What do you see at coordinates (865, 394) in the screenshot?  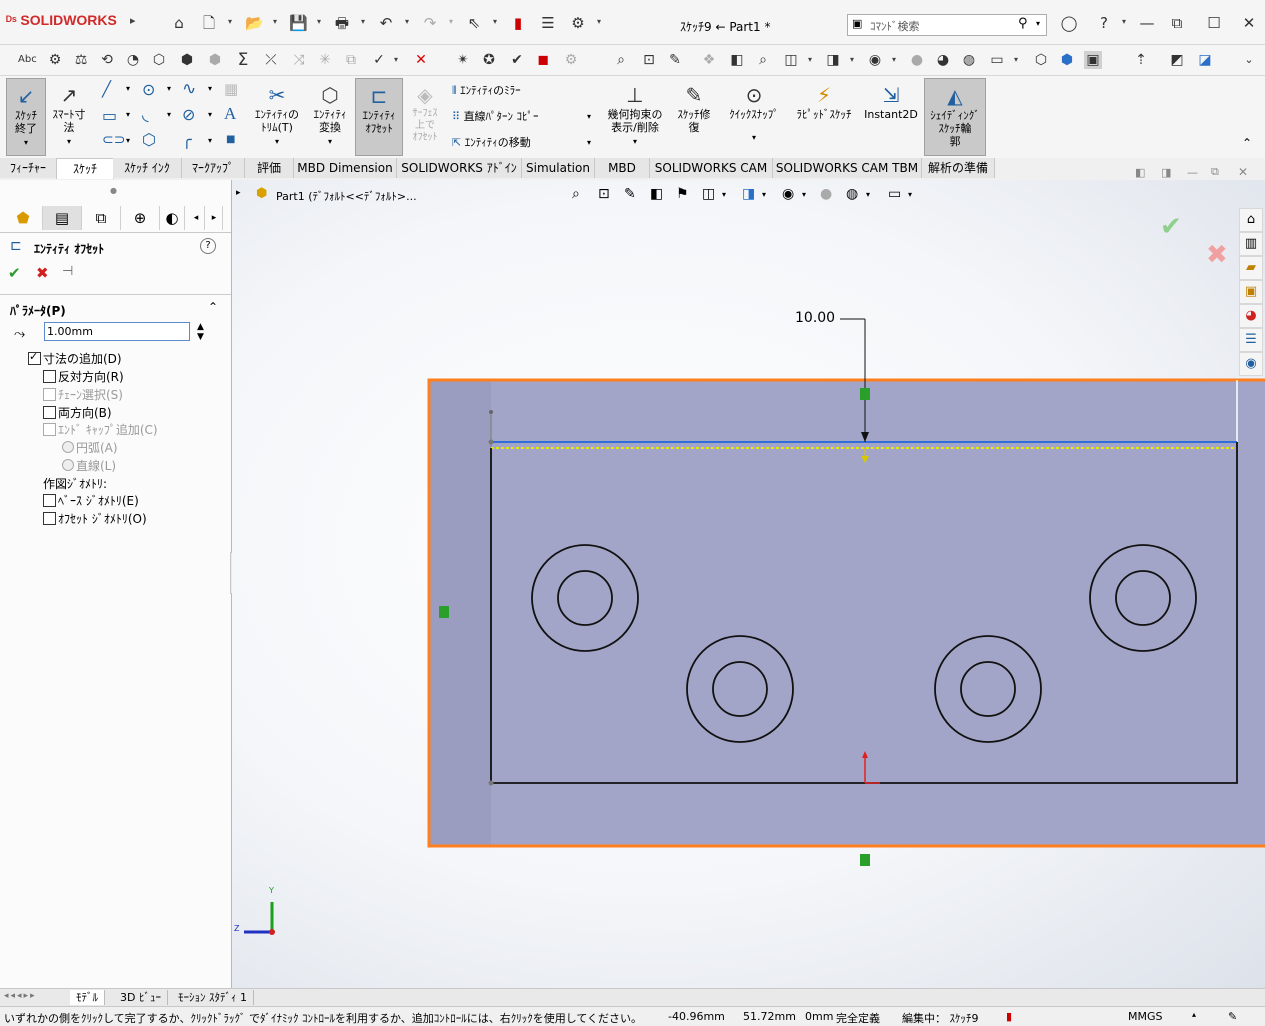 I see `drag-handle-top` at bounding box center [865, 394].